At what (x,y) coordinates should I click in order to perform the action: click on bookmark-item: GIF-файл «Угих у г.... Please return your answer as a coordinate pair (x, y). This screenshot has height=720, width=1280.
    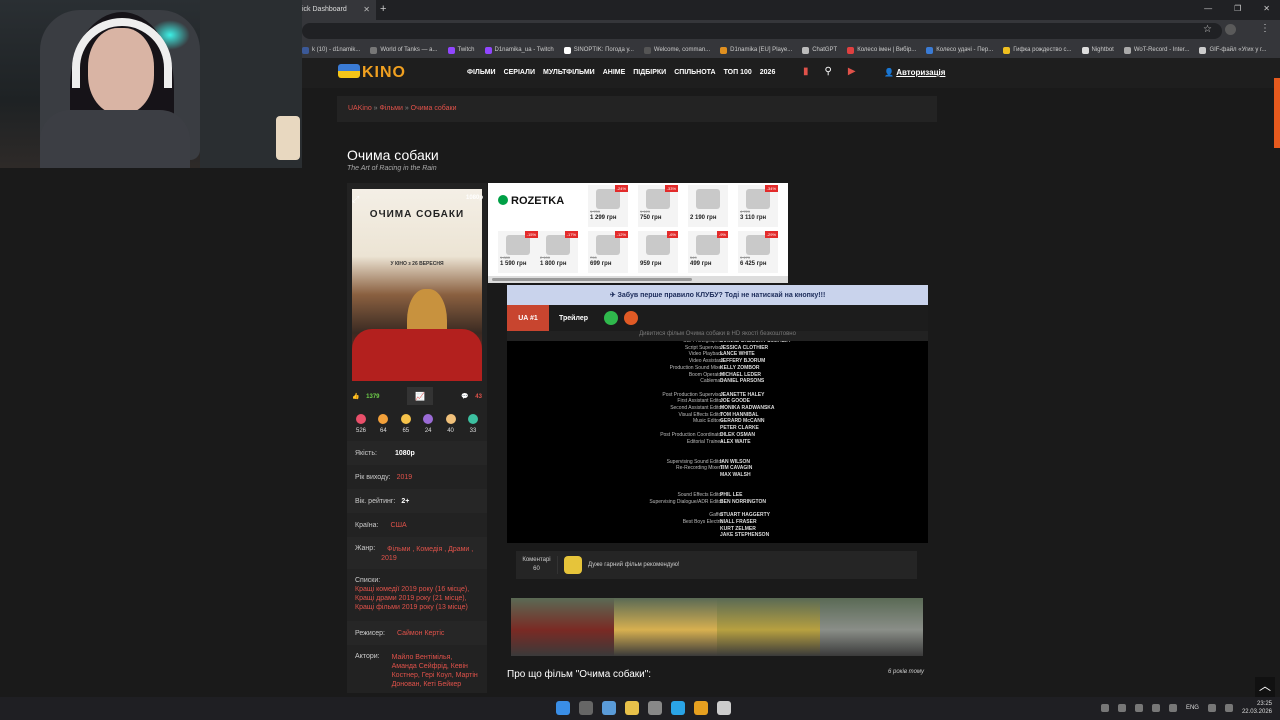
    Looking at the image, I should click on (1232, 50).